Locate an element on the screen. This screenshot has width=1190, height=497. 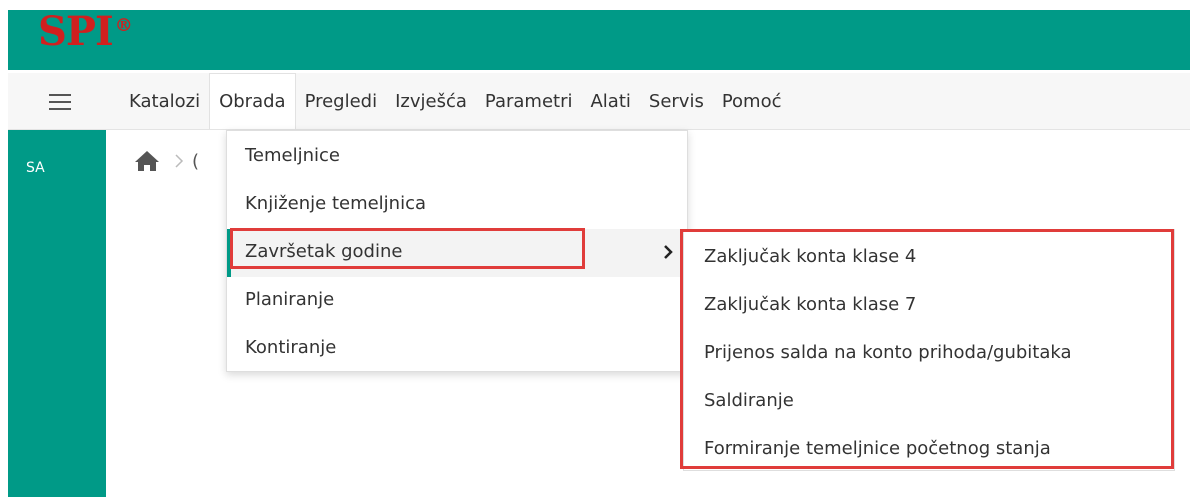
menu-alati: Alati is located at coordinates (610, 101).